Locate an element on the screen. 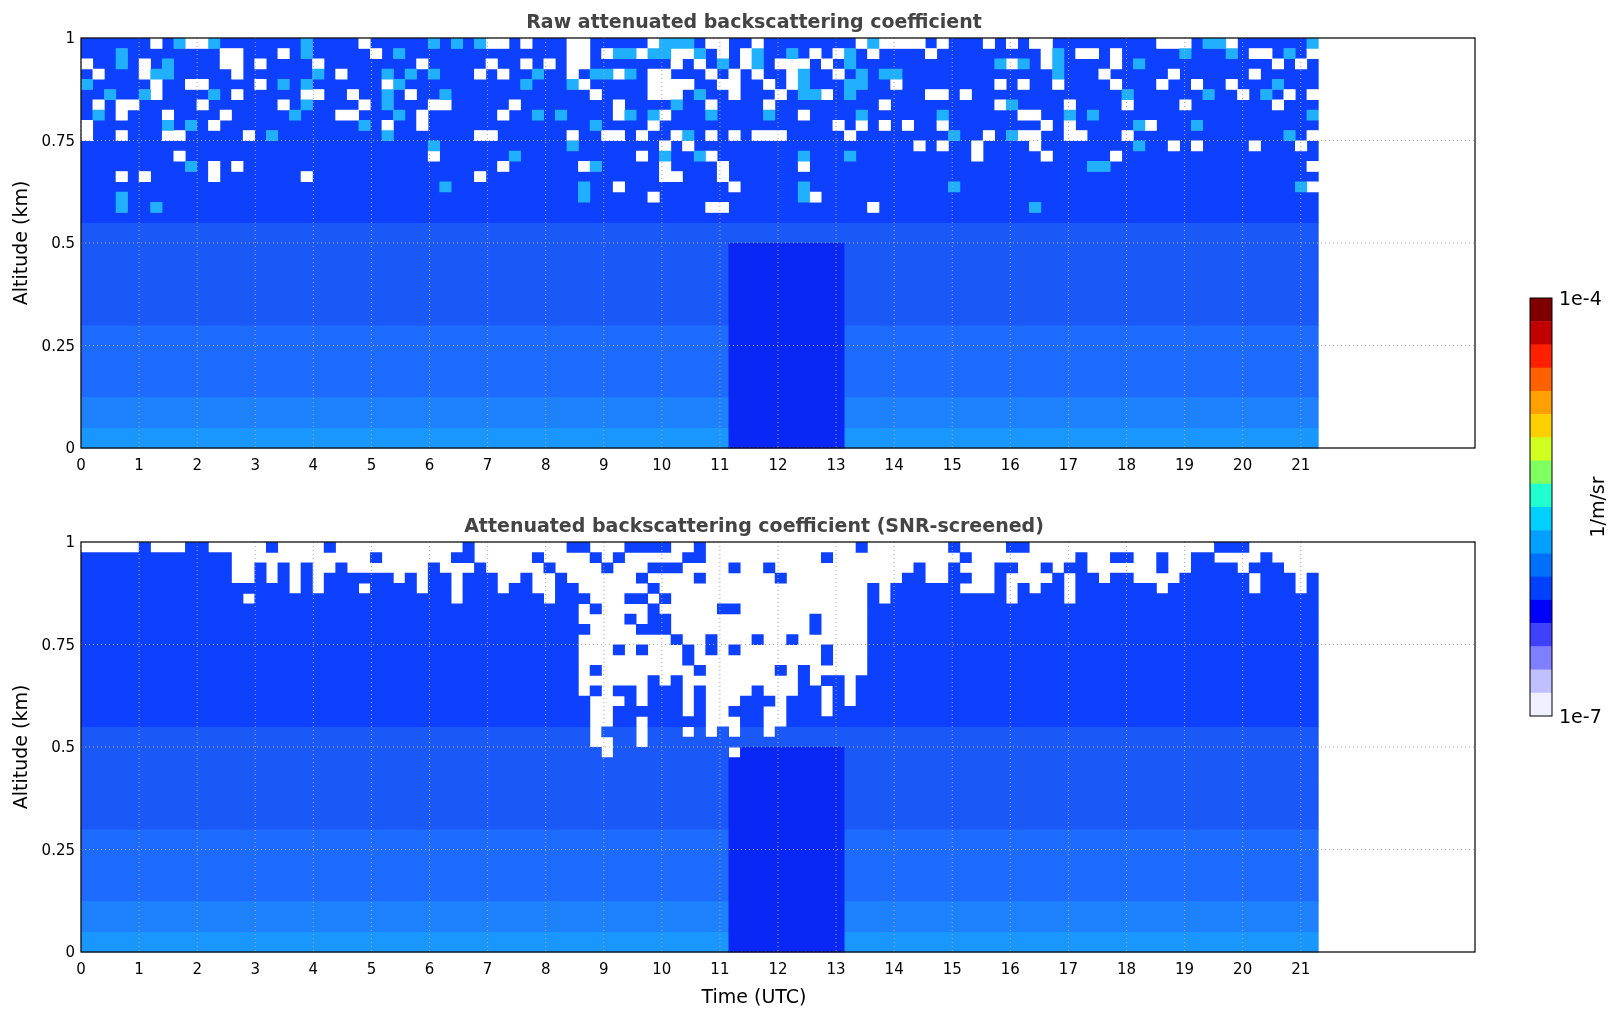 The image size is (1621, 1020). chart-title: Attenuated backscattering coefficient (SNR-screened) is located at coordinates (754, 525).